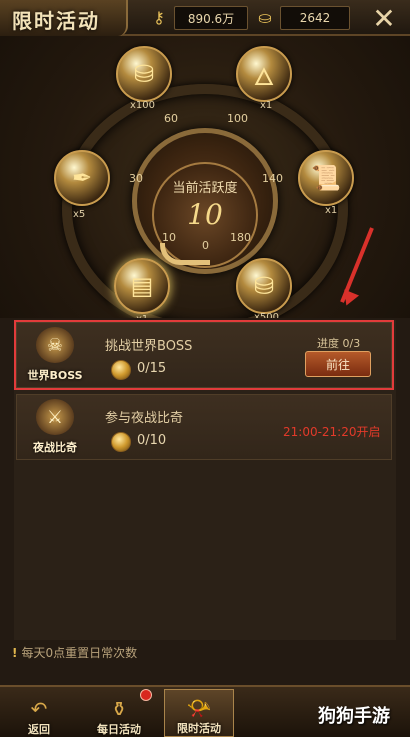 The height and width of the screenshot is (737, 410). I want to click on scroll-icon: 📜, so click(326, 178).